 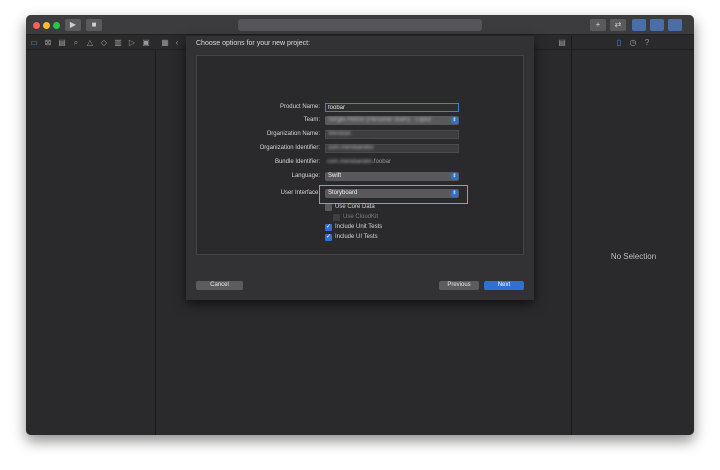 I want to click on bundle-id-value: com.meridiandev.foobar, so click(x=359, y=162).